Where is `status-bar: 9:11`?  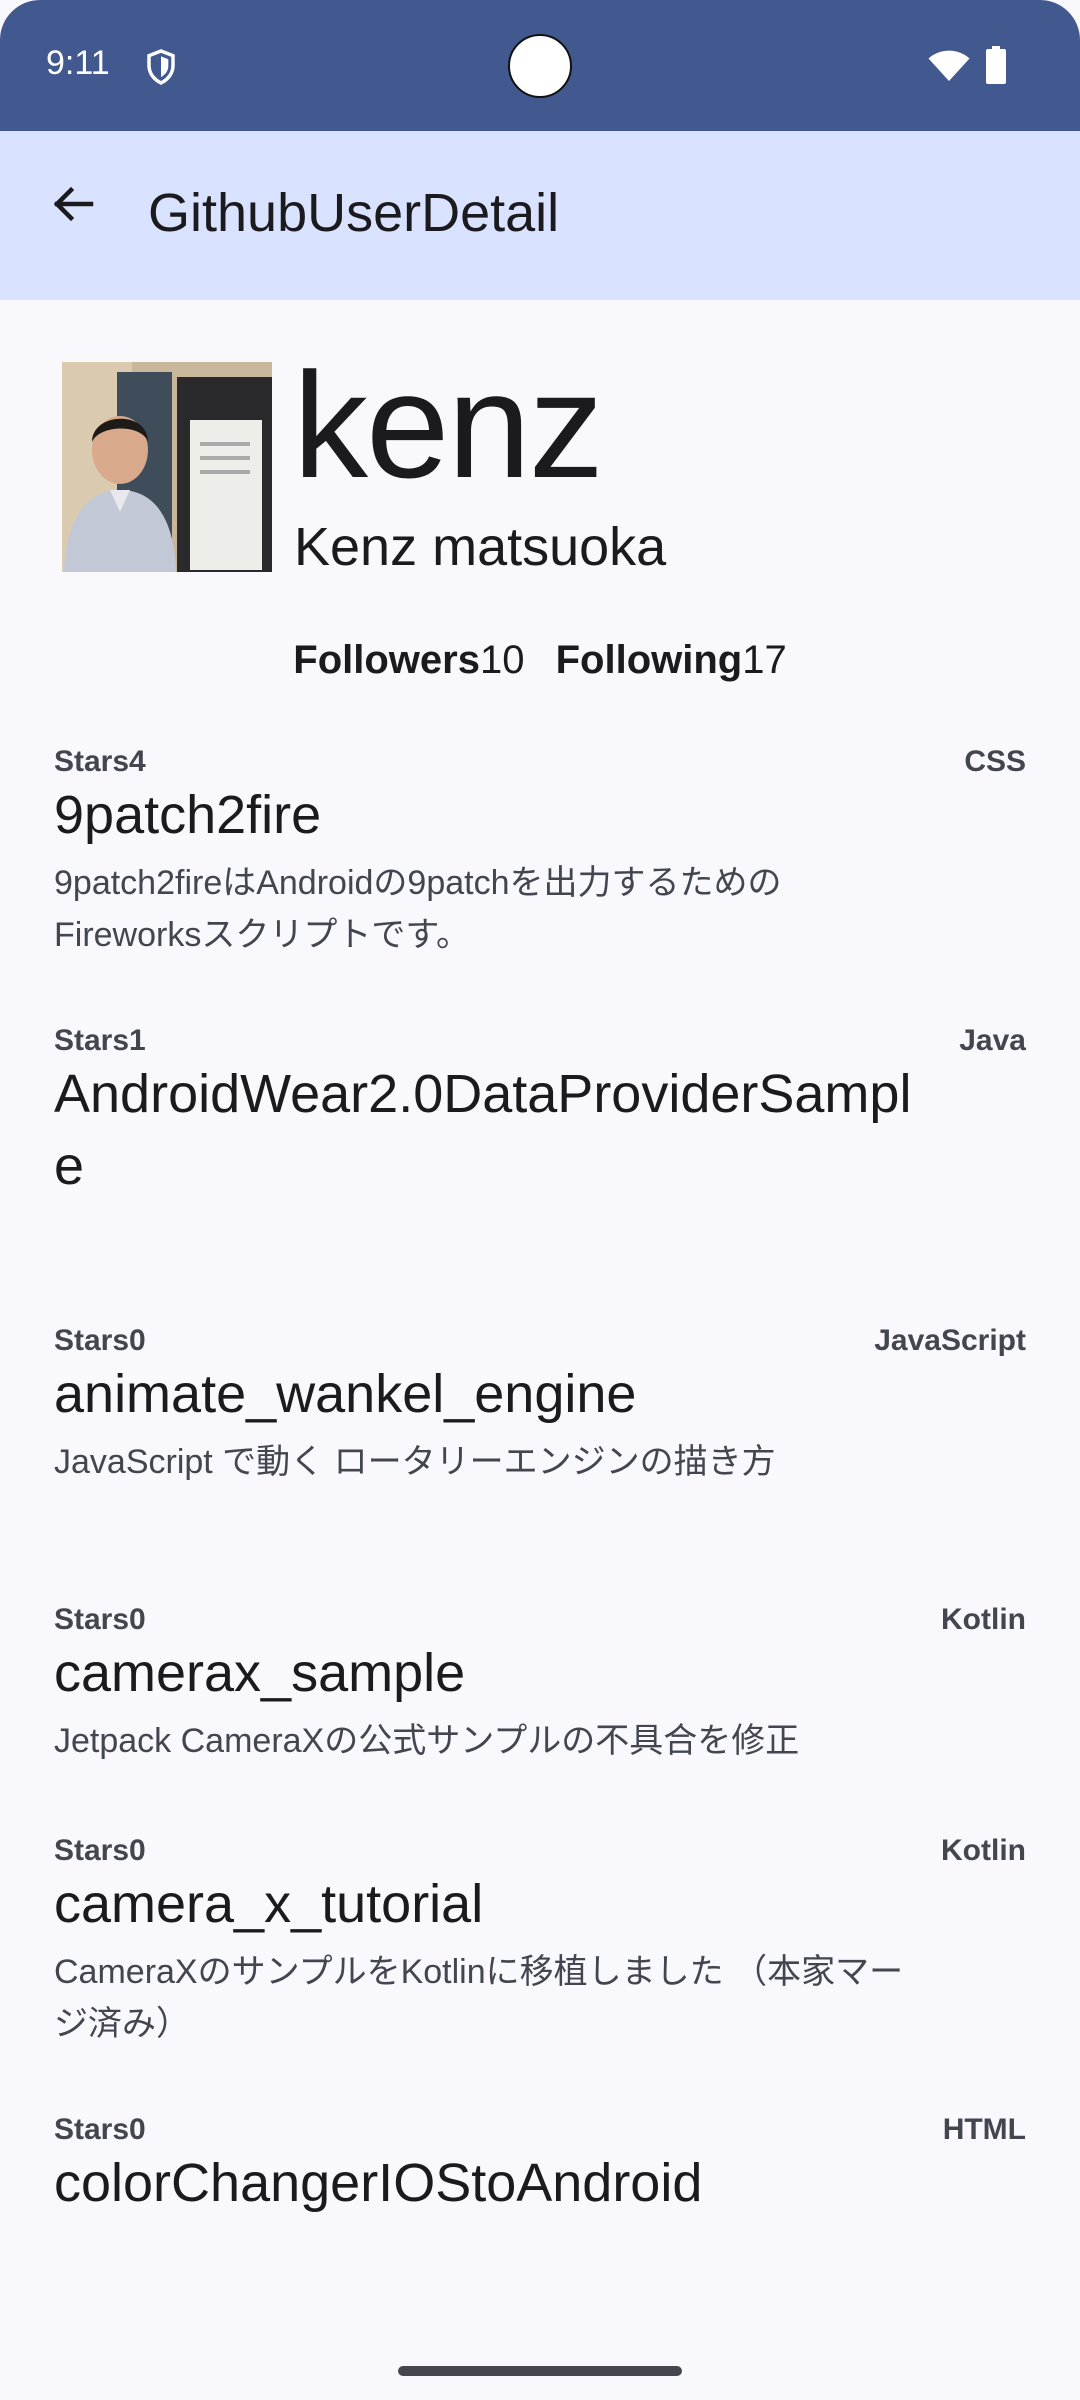 status-bar: 9:11 is located at coordinates (540, 65).